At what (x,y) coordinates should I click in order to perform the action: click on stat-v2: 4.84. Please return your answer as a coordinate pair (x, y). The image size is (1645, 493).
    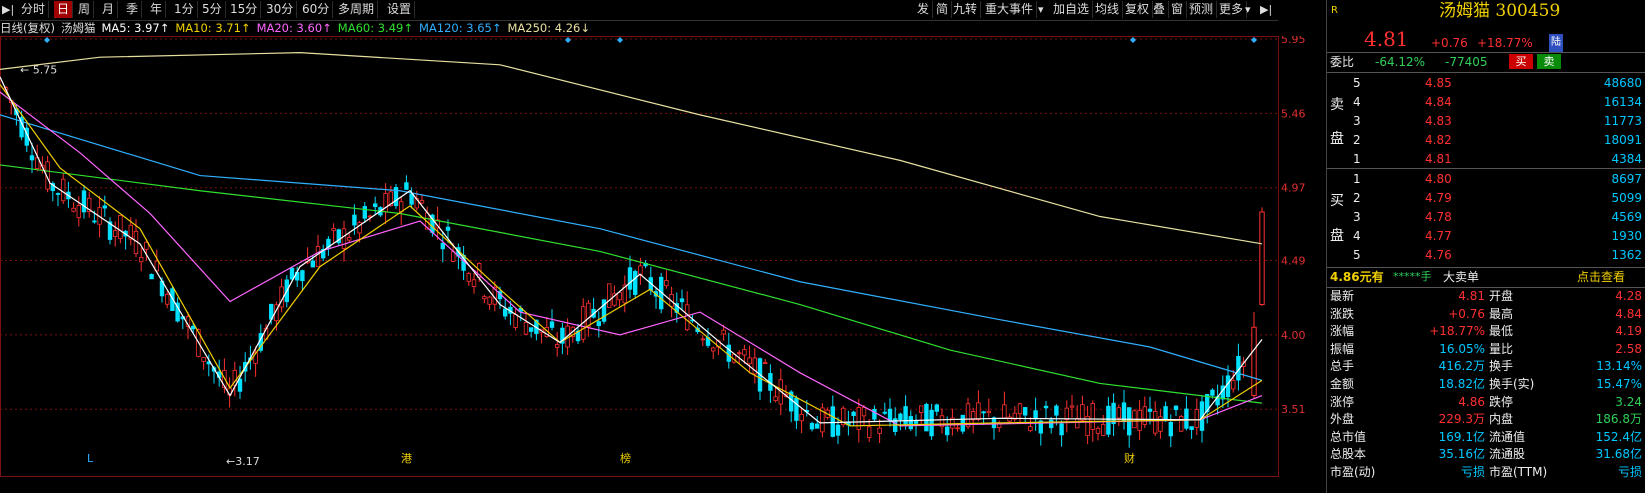
    Looking at the image, I should click on (1628, 313).